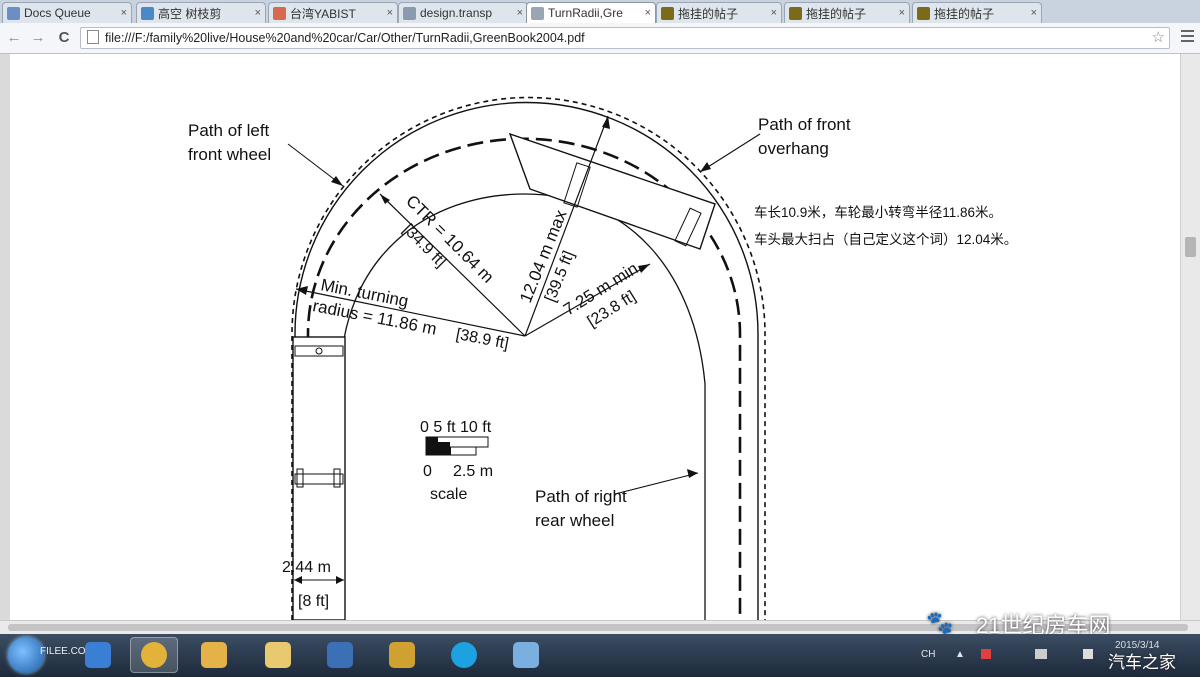 The width and height of the screenshot is (1200, 677). Describe the element at coordinates (93, 37) in the screenshot. I see `page-icon` at that location.